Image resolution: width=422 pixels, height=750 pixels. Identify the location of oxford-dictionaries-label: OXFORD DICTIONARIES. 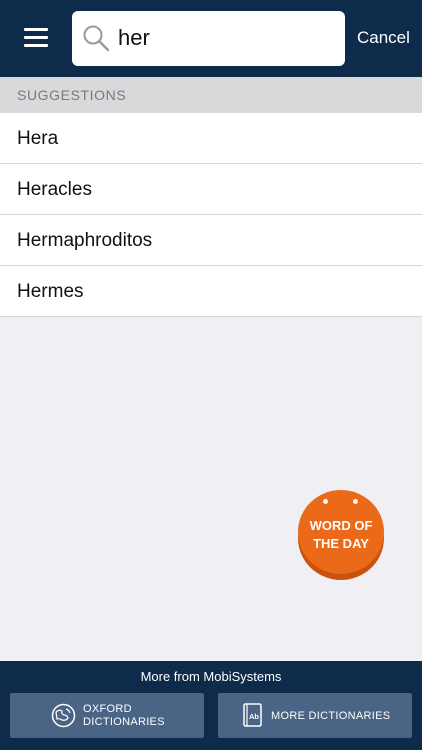
(124, 716).